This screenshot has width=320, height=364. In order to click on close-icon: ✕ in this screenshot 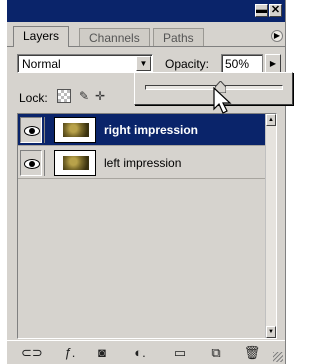, I will do `click(275, 10)`.